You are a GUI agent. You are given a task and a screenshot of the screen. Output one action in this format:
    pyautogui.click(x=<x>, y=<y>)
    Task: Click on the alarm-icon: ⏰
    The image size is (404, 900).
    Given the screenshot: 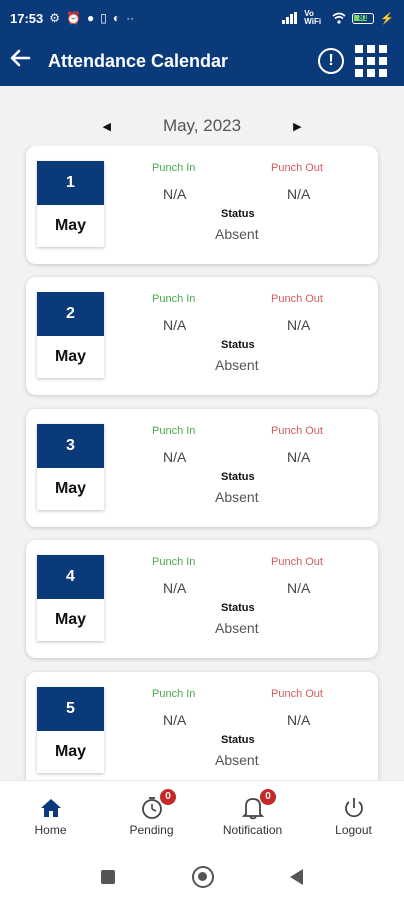 What is the action you would take?
    pyautogui.click(x=73, y=18)
    